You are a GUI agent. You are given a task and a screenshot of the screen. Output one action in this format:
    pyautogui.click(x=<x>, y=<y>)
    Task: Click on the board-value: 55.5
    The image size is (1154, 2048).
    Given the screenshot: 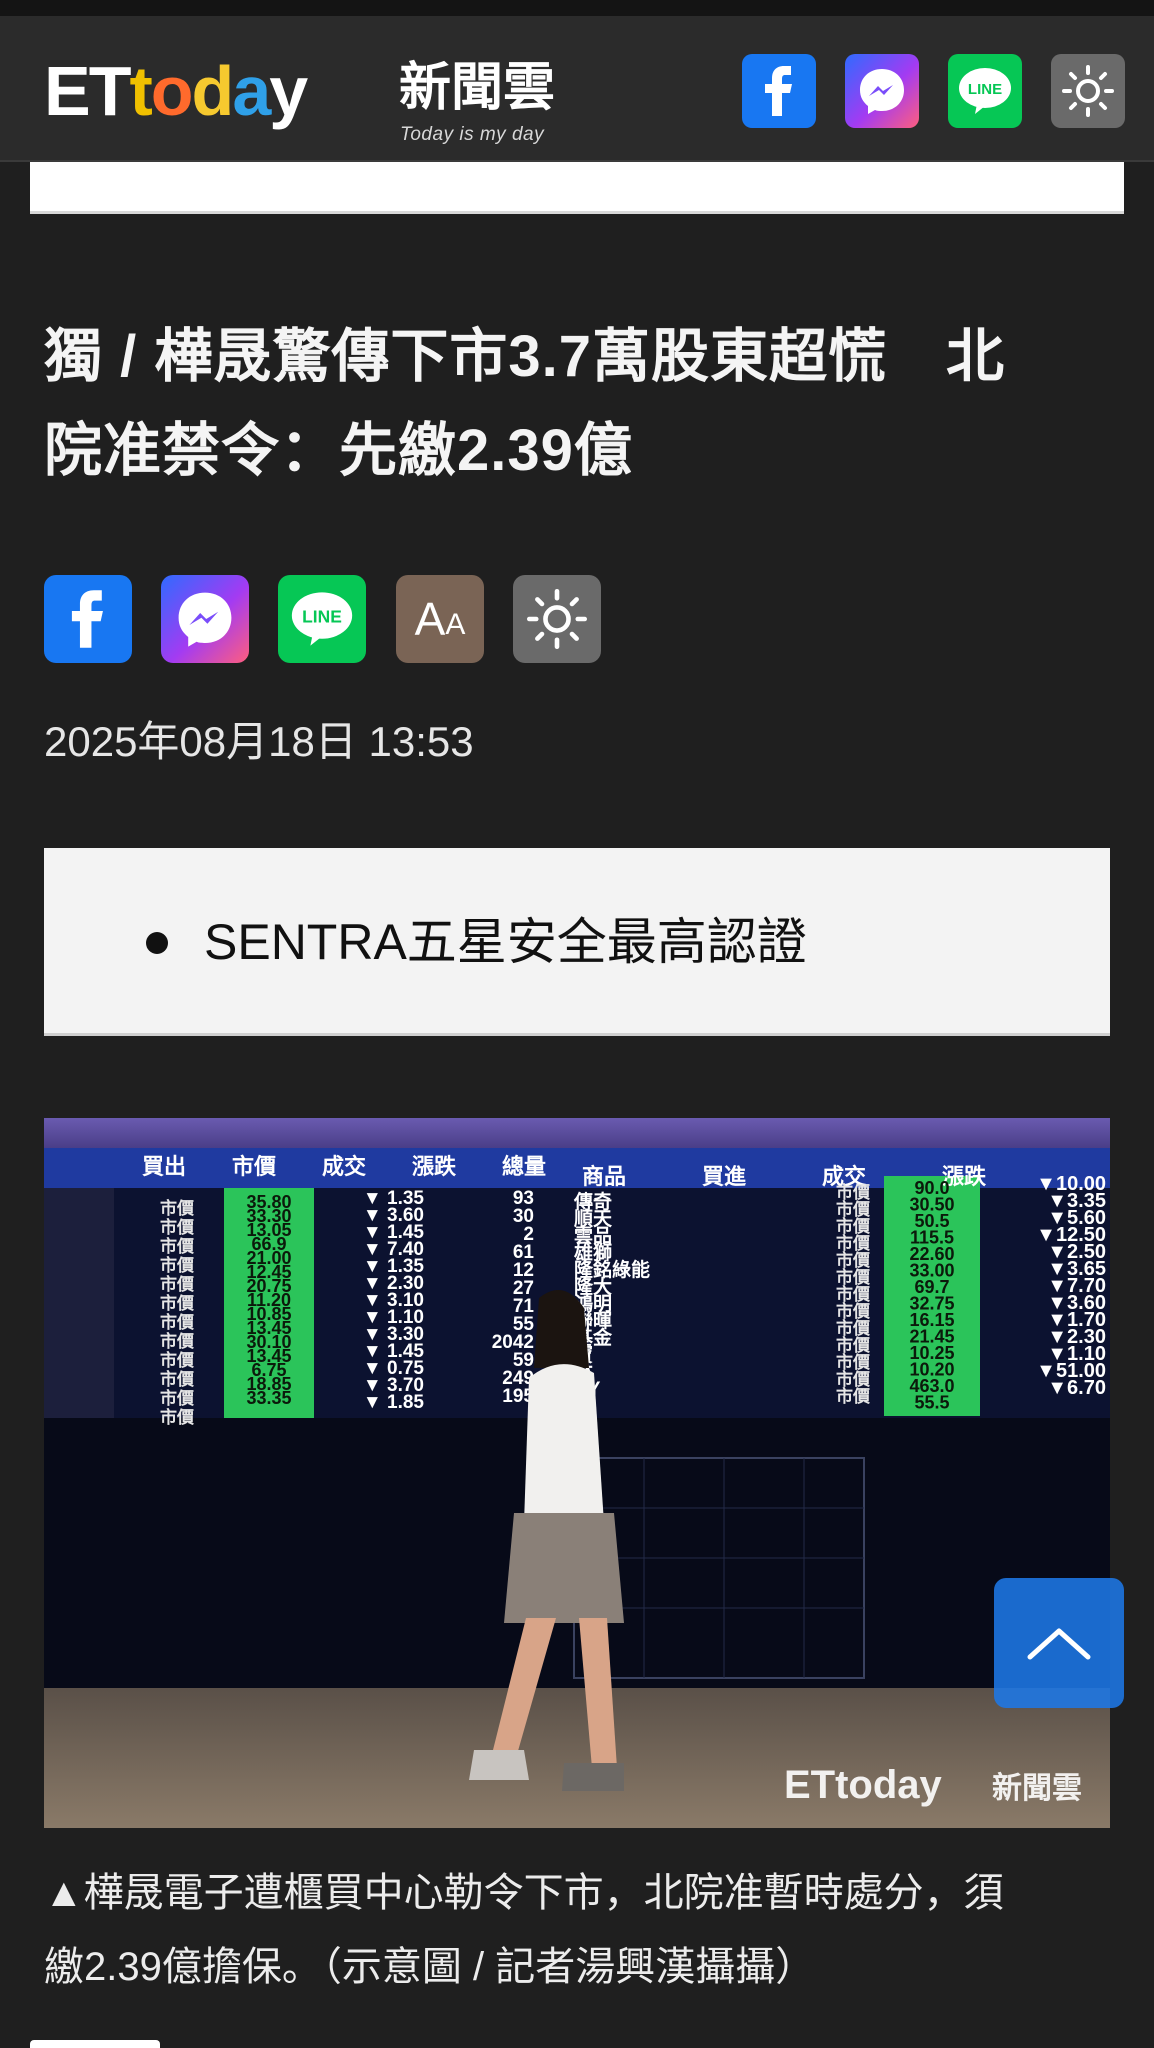 What is the action you would take?
    pyautogui.click(x=931, y=1403)
    